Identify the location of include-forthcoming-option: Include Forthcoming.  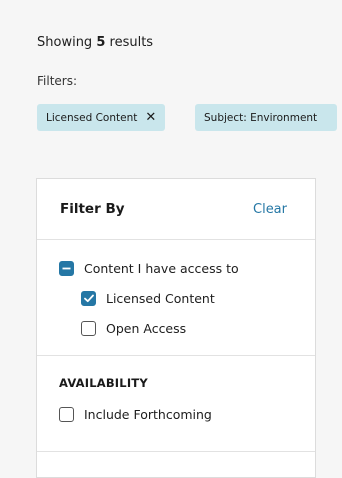
(187, 414).